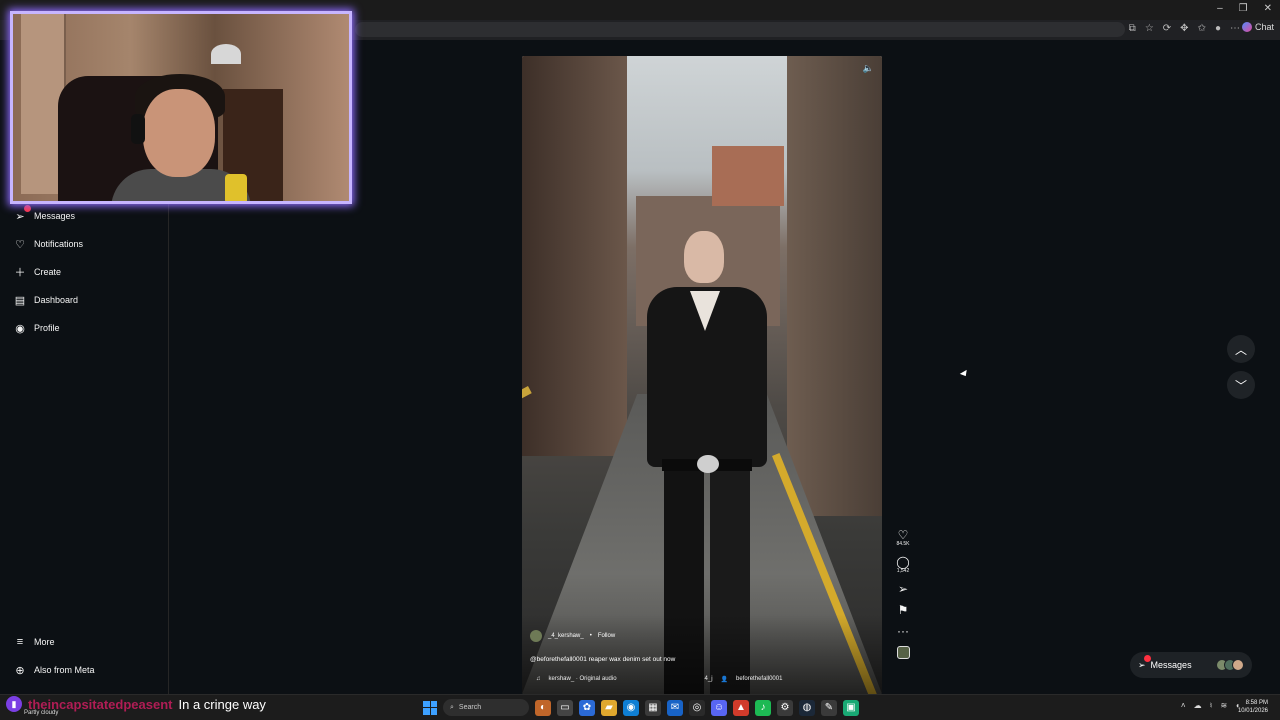 The width and height of the screenshot is (1280, 720). What do you see at coordinates (719, 707) in the screenshot?
I see `discord-icon: ☺` at bounding box center [719, 707].